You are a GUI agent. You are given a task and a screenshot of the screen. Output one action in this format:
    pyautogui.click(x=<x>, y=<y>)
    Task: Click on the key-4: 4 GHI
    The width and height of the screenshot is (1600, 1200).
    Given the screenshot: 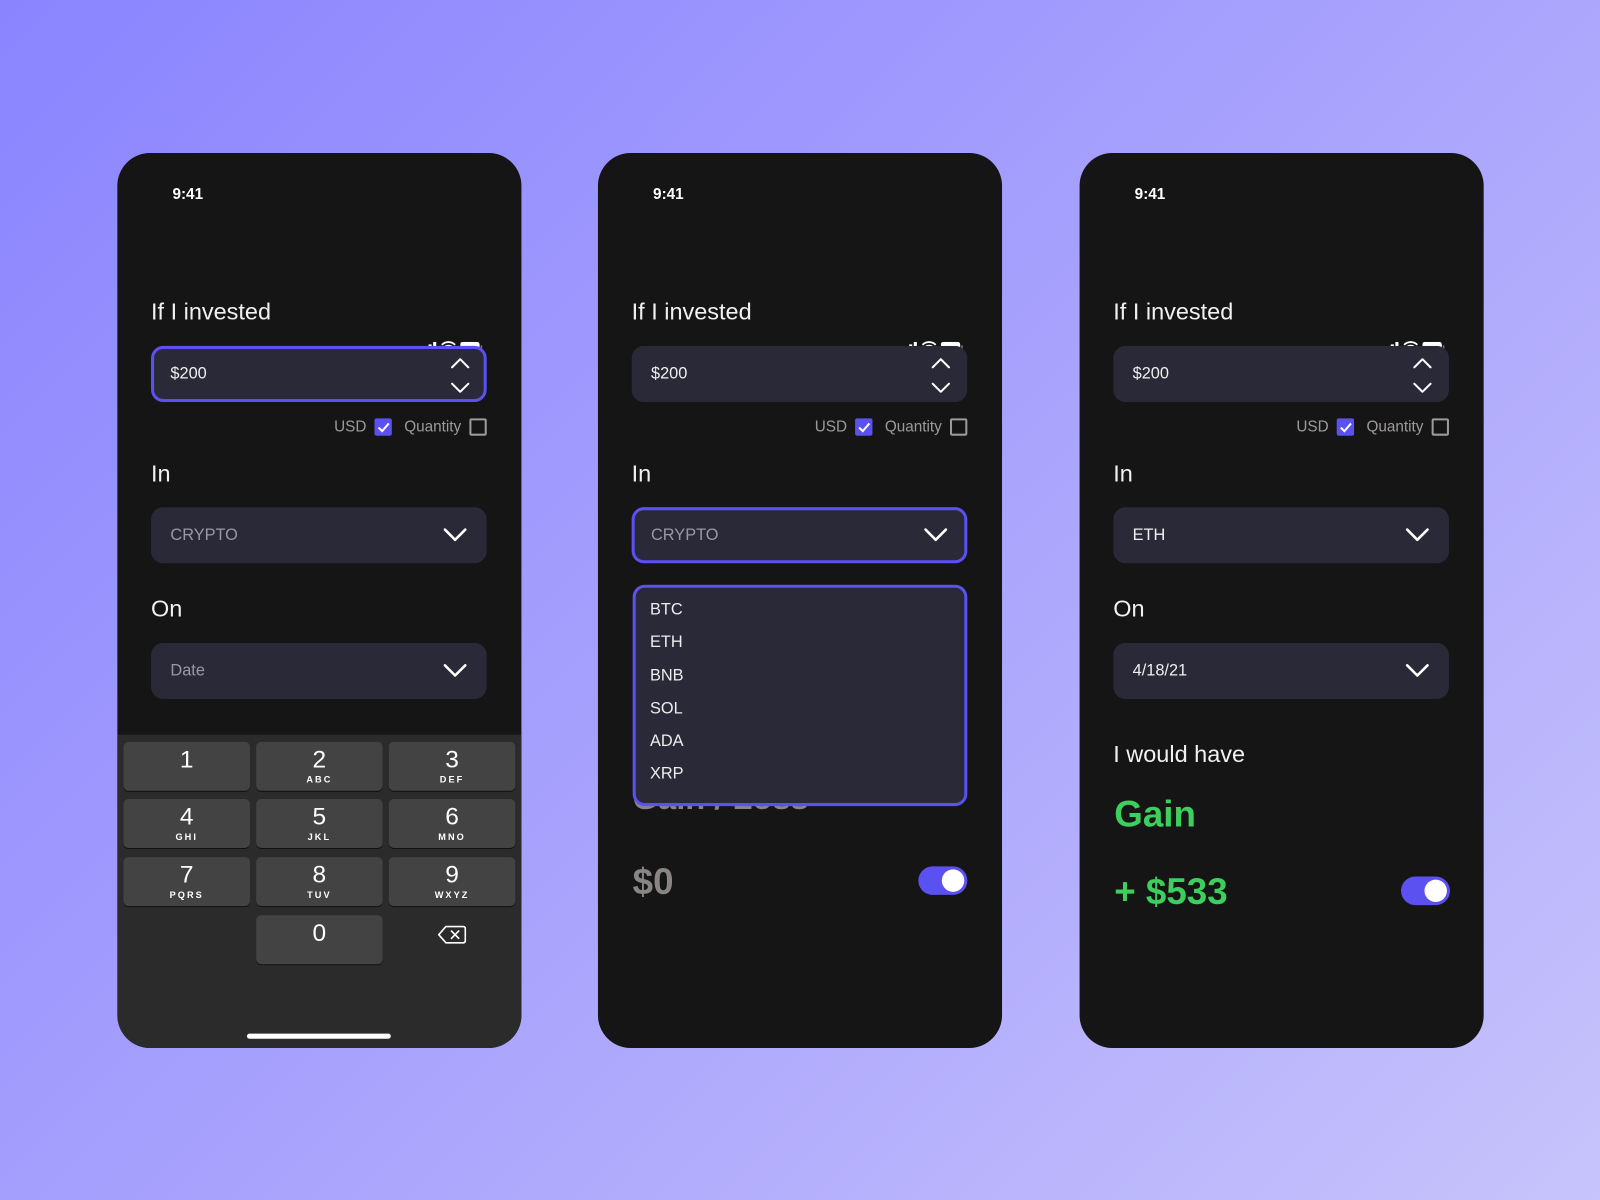 What is the action you would take?
    pyautogui.click(x=186, y=823)
    